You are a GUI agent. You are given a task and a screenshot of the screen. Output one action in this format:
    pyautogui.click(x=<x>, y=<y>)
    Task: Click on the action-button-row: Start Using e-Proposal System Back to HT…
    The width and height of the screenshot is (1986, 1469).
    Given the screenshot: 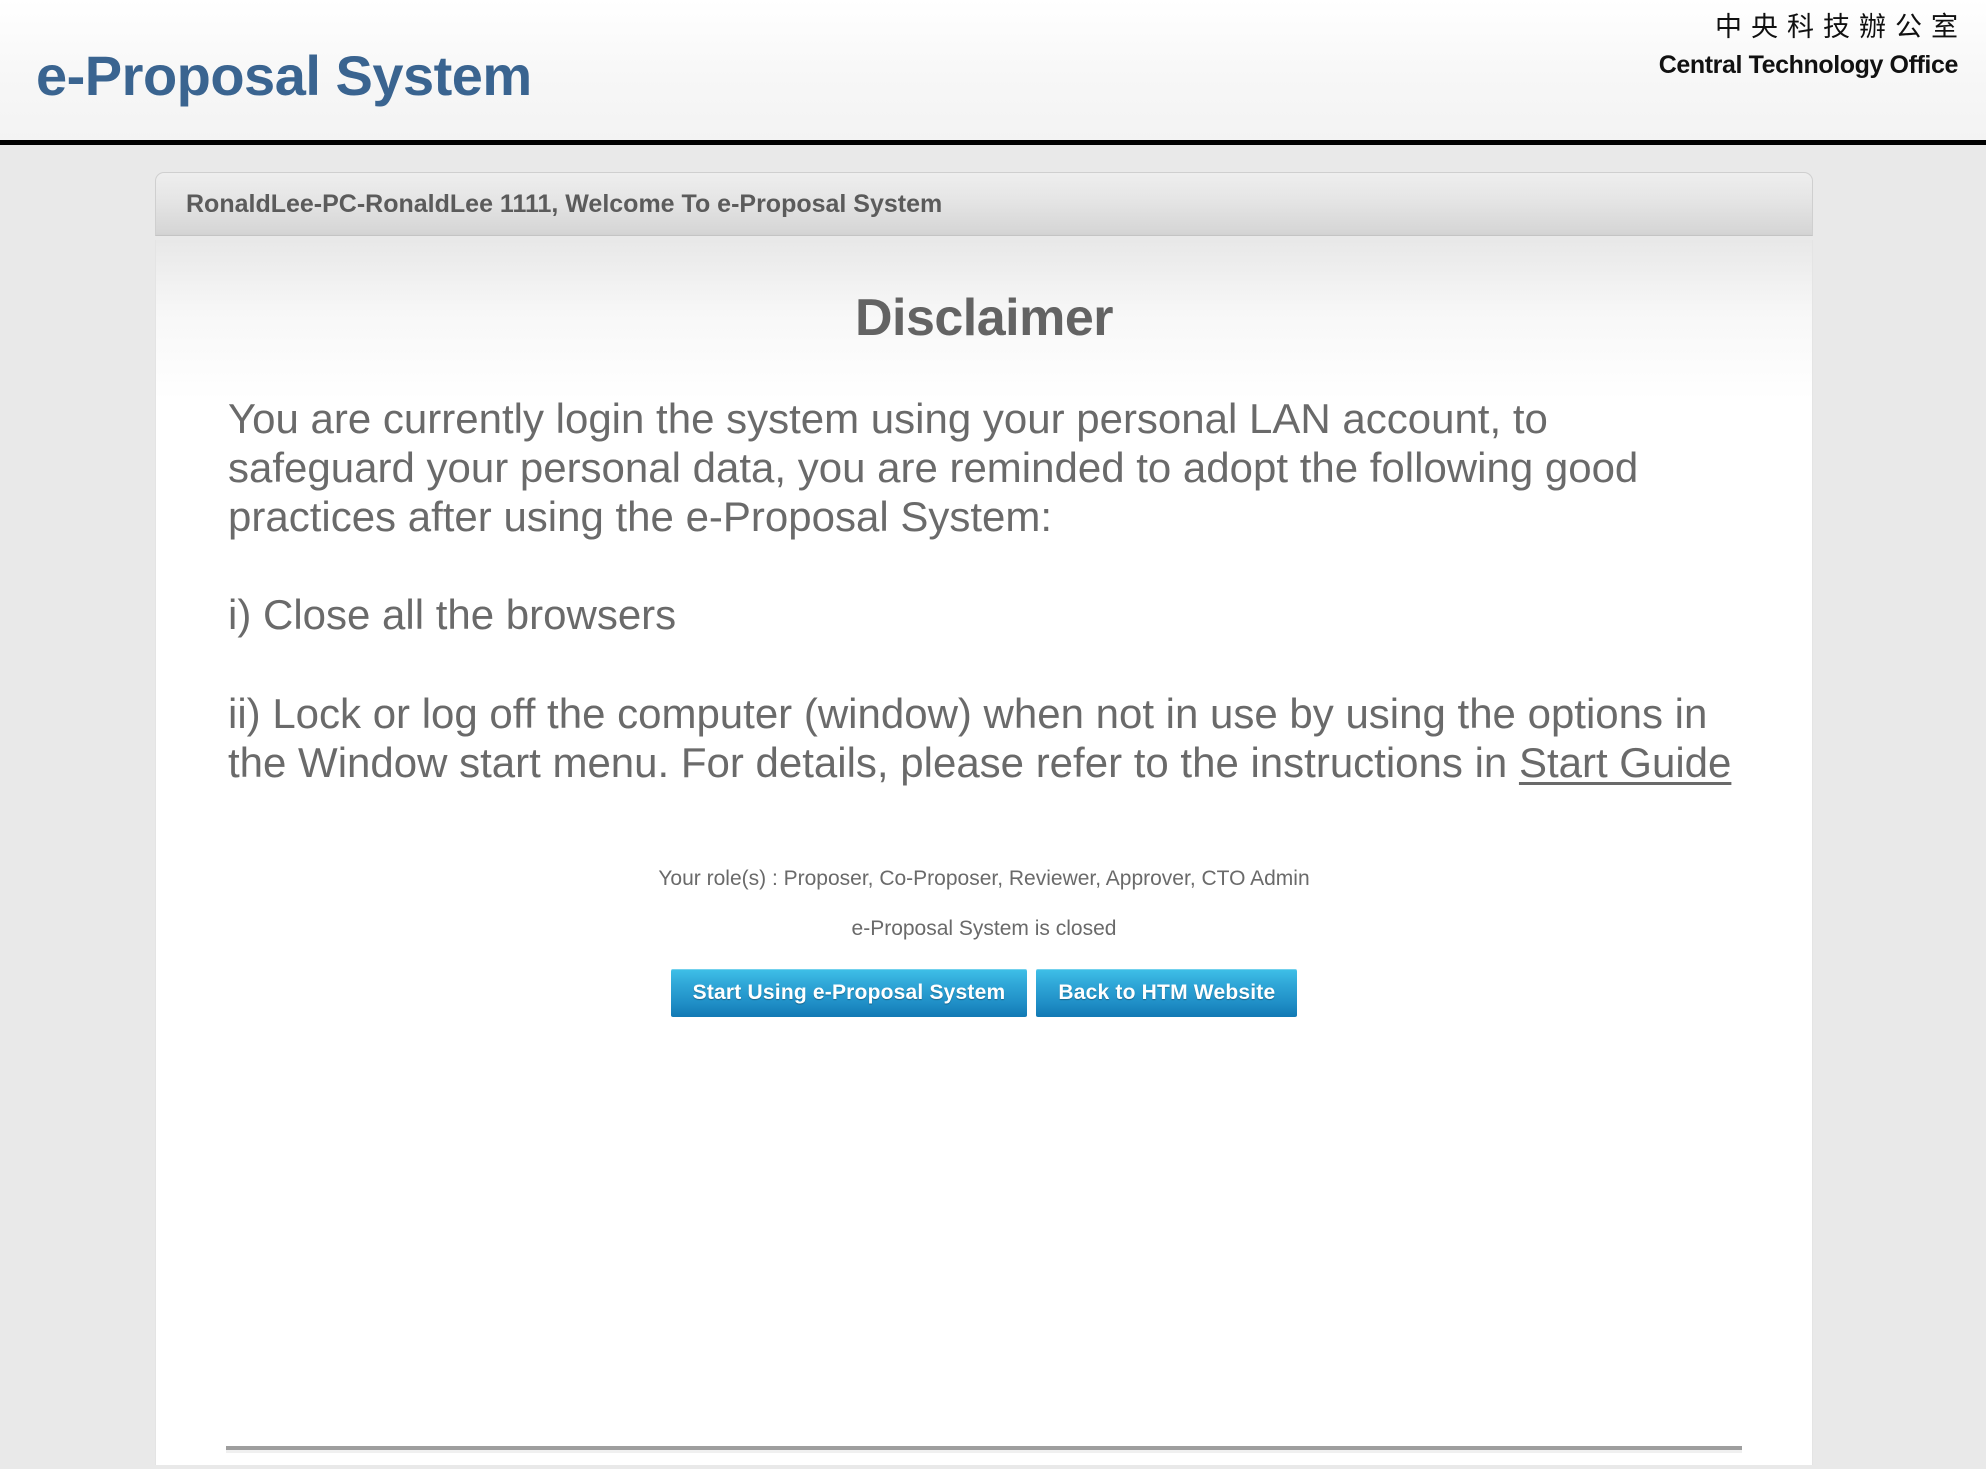 What is the action you would take?
    pyautogui.click(x=984, y=992)
    